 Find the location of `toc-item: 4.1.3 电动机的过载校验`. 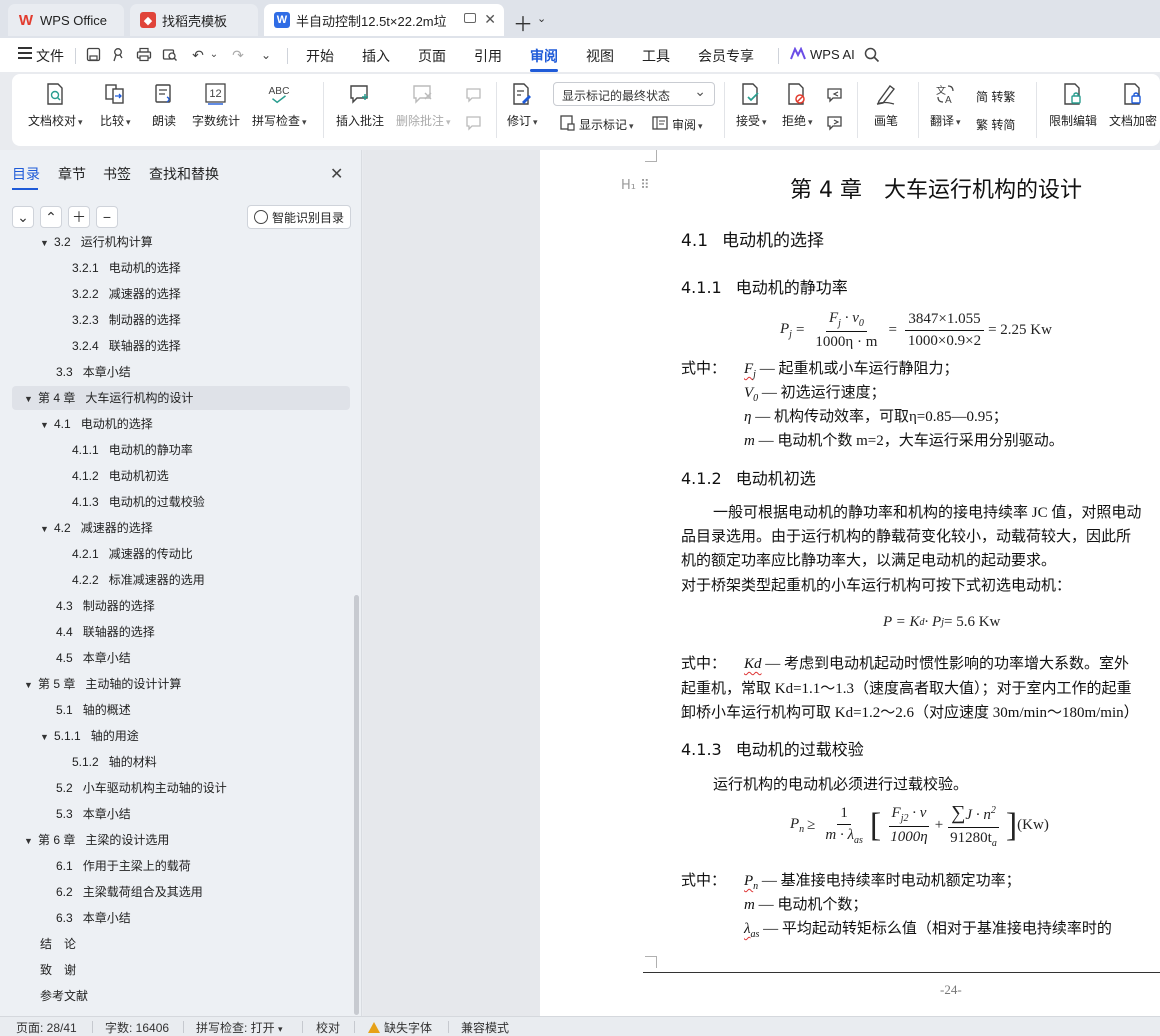

toc-item: 4.1.3 电动机的过载校验 is located at coordinates (130, 502).